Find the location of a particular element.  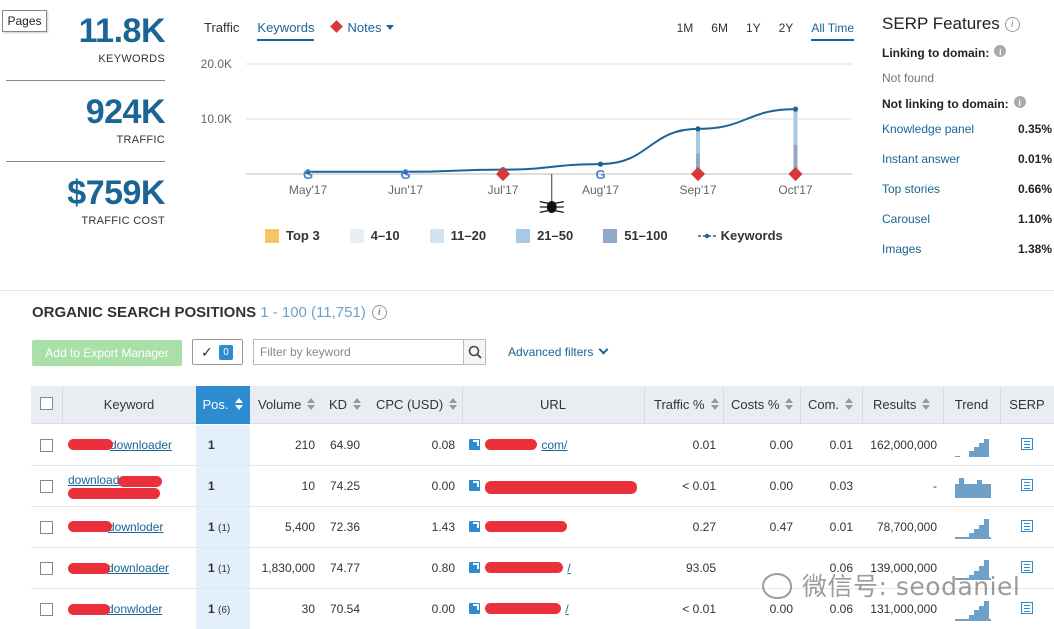

legend-51-100: 51–100 is located at coordinates (635, 235).